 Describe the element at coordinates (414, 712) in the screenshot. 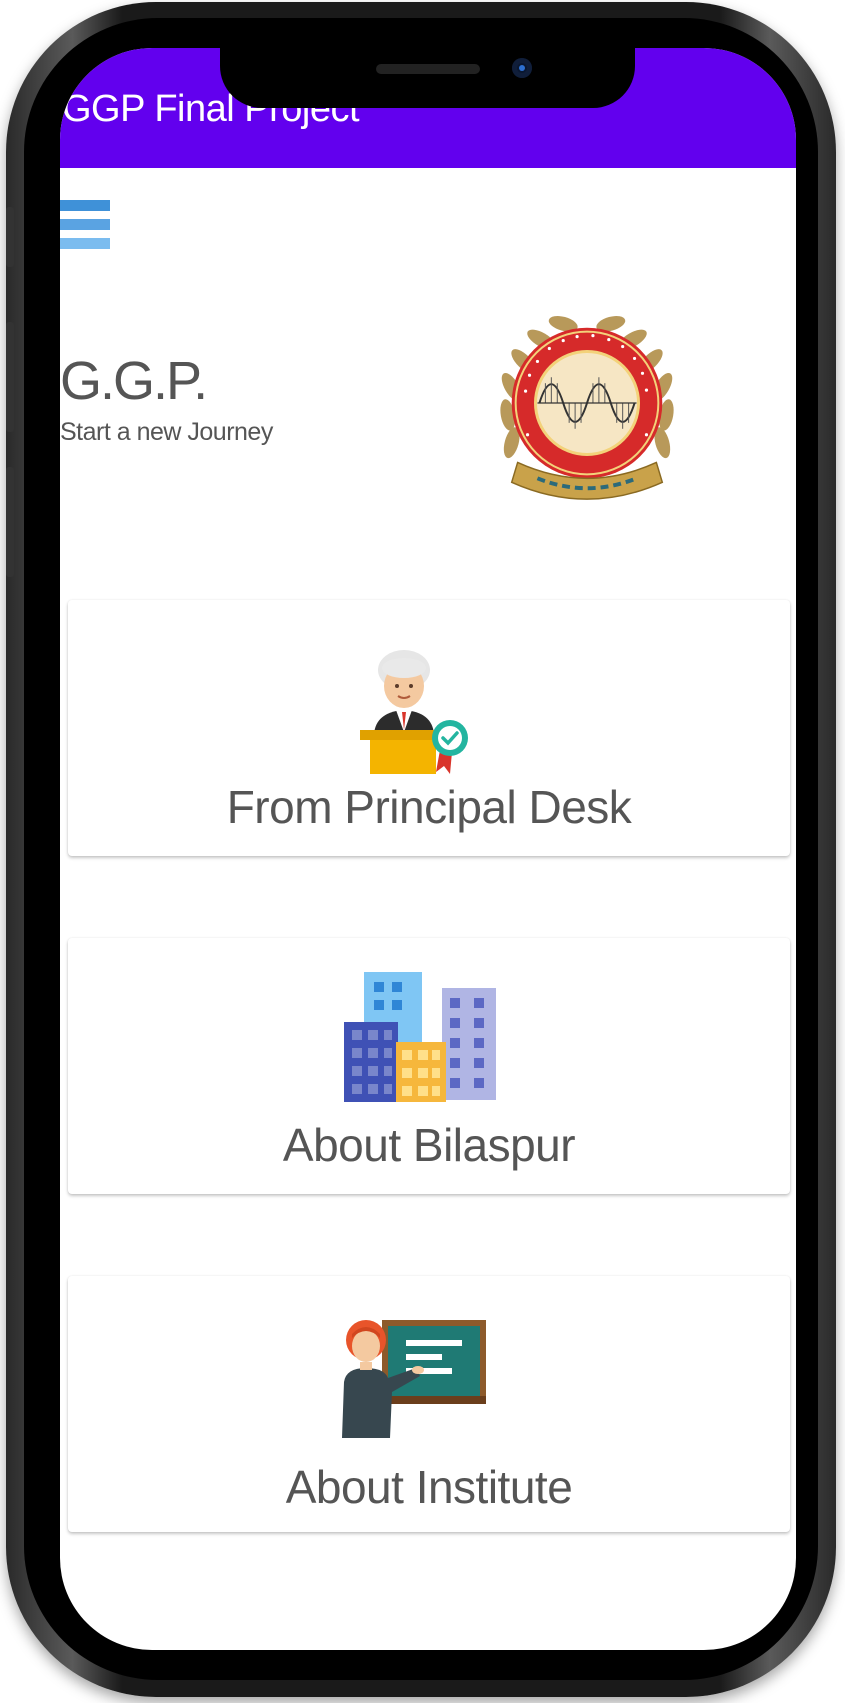

I see `principal-podium-icon` at that location.